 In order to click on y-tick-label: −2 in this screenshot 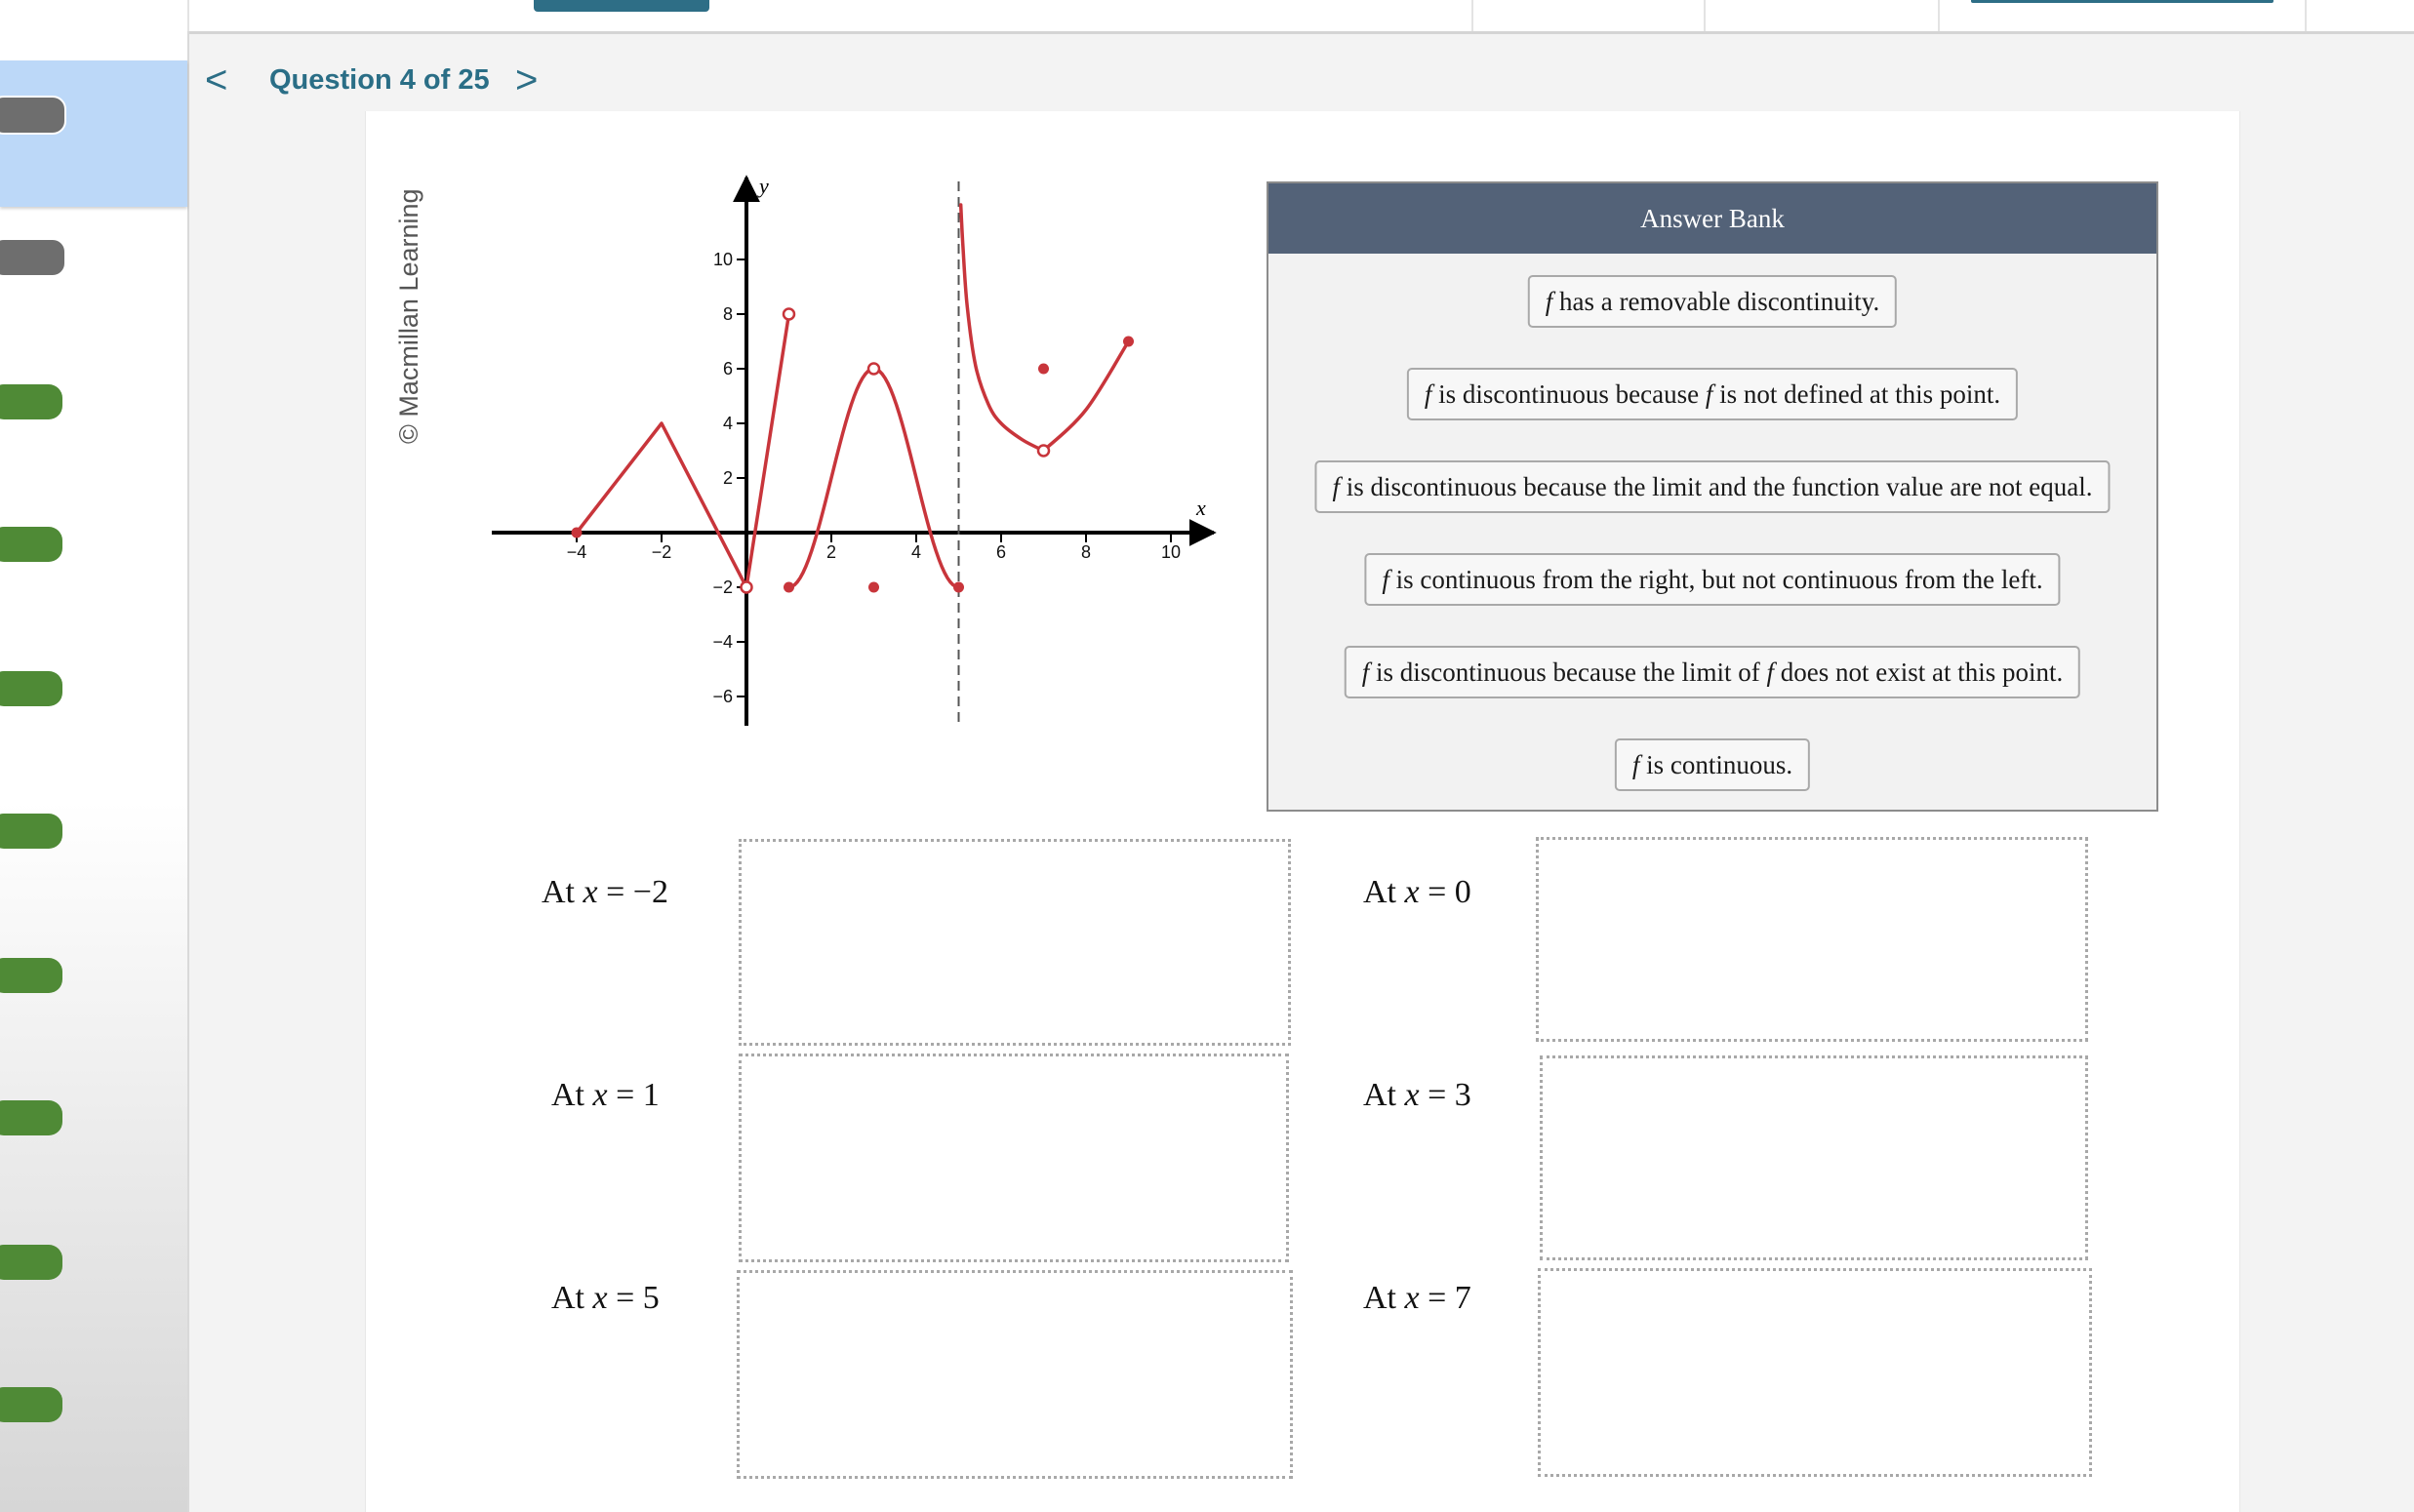, I will do `click(722, 587)`.